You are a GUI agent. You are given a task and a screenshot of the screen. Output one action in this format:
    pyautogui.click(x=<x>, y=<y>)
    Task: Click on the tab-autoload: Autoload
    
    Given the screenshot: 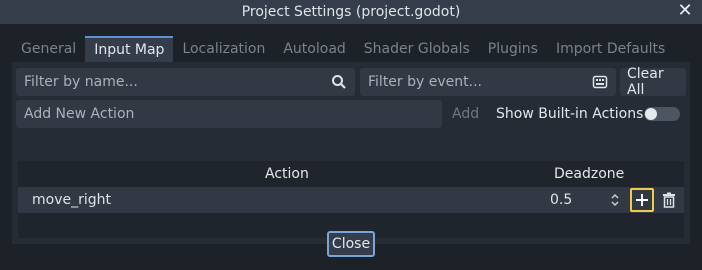 What is the action you would take?
    pyautogui.click(x=314, y=49)
    